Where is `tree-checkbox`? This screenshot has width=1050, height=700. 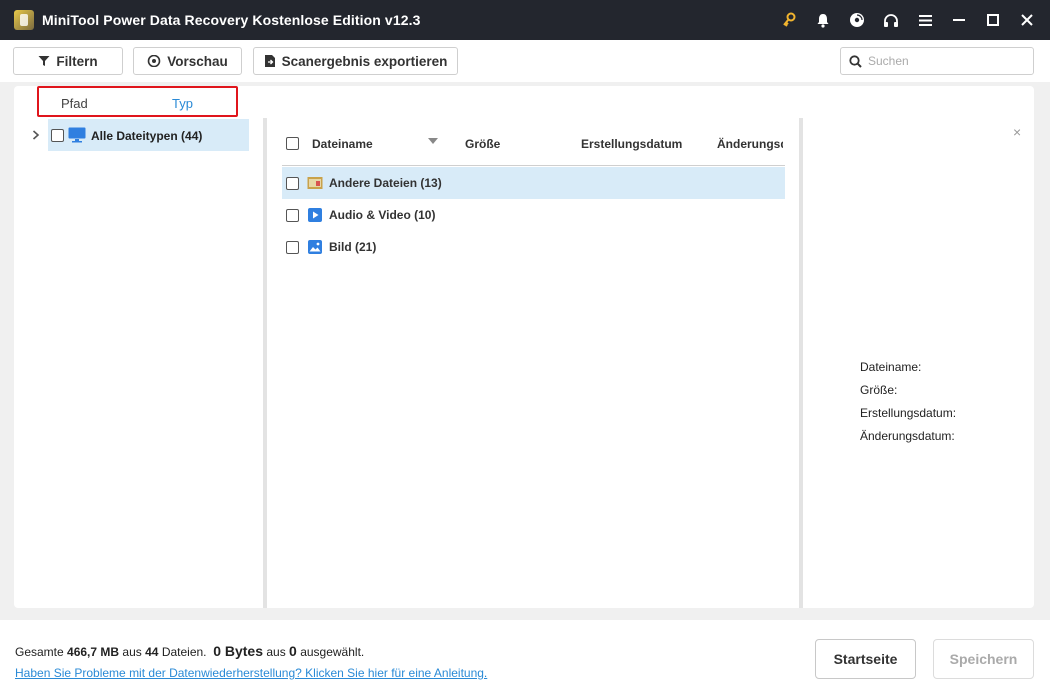 tree-checkbox is located at coordinates (57, 135).